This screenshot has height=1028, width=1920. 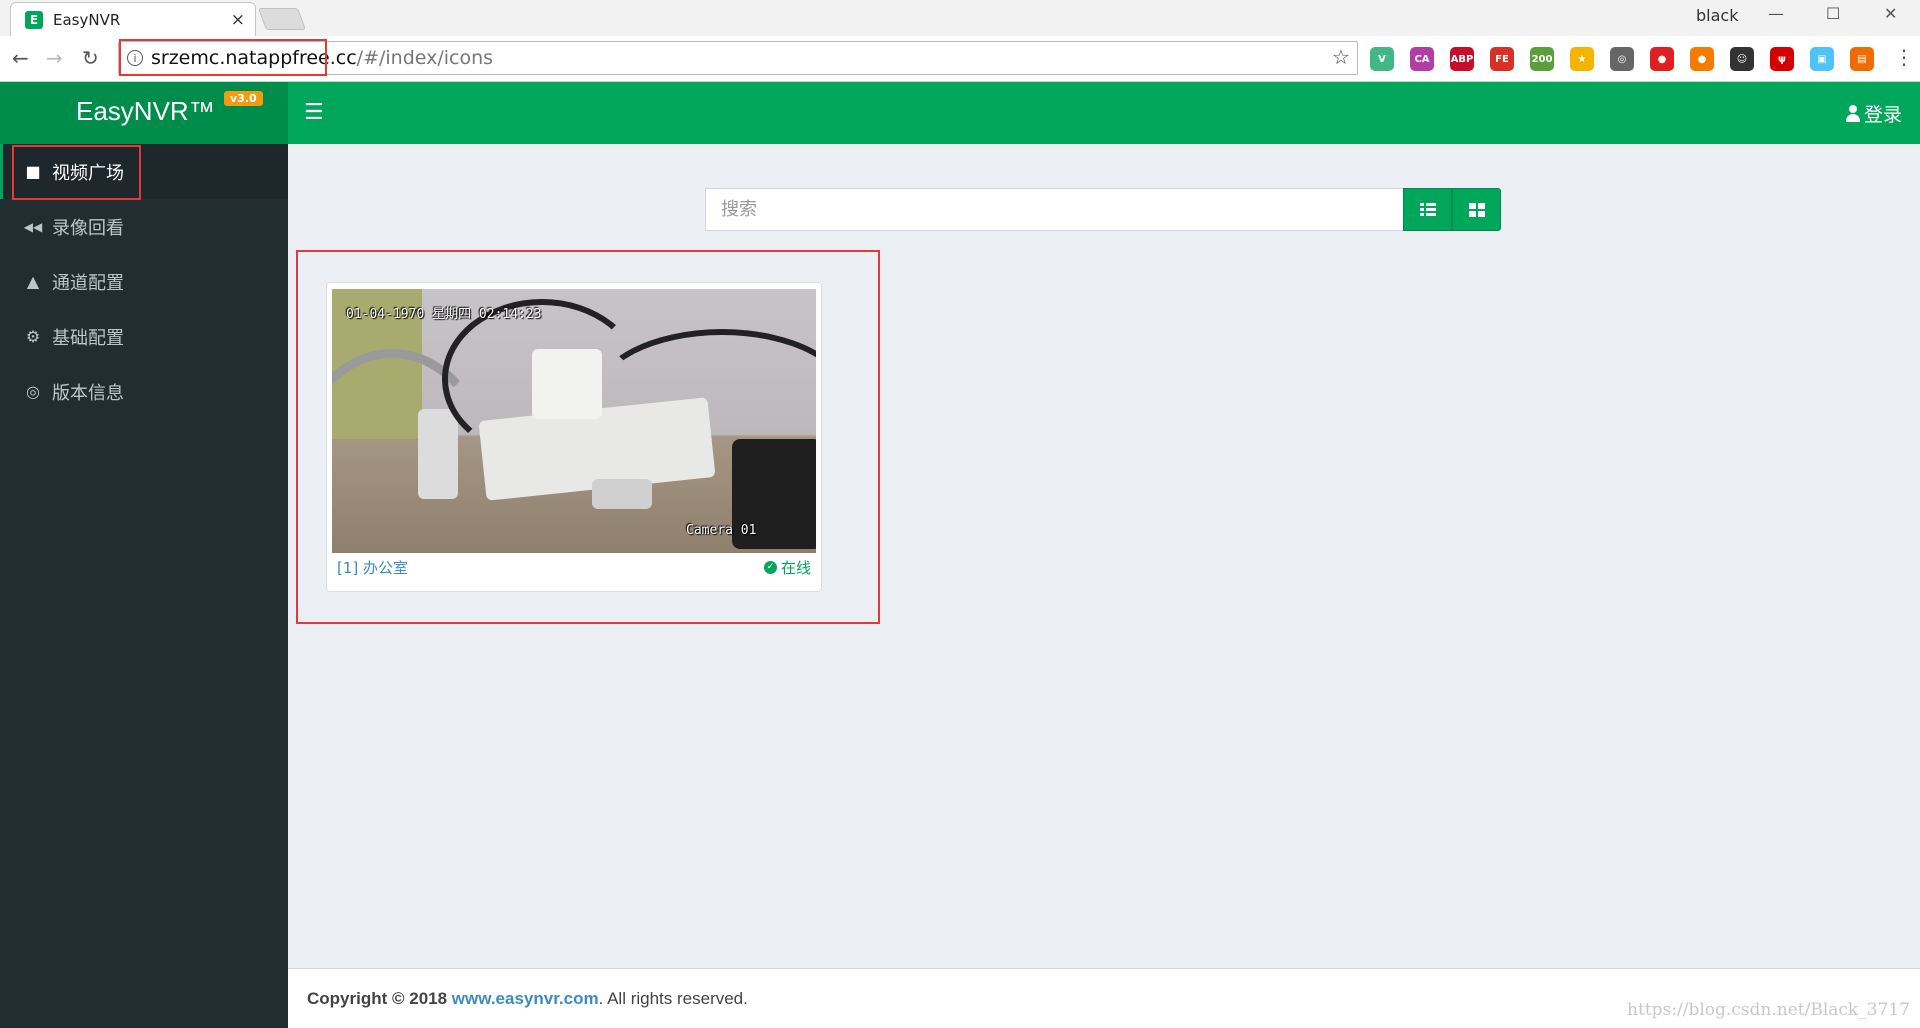 I want to click on extension-toolbar: V CA ABP FE 200 ★ ◎ ● ● ☺ ψ ▣ ▤, so click(x=1622, y=59).